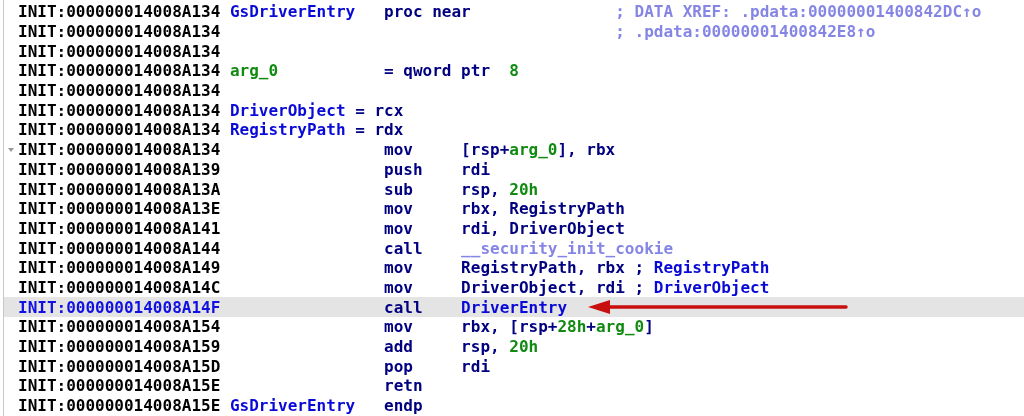 Image resolution: width=1024 pixels, height=416 pixels. What do you see at coordinates (120, 366) in the screenshot?
I see `line-address: INIT:000000014008A15D` at bounding box center [120, 366].